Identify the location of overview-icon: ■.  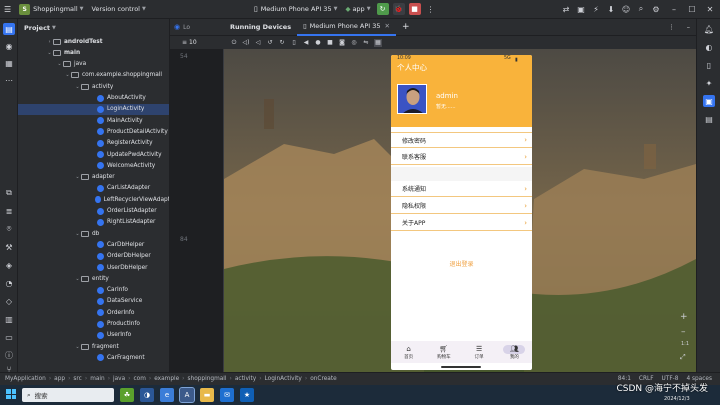
(330, 43).